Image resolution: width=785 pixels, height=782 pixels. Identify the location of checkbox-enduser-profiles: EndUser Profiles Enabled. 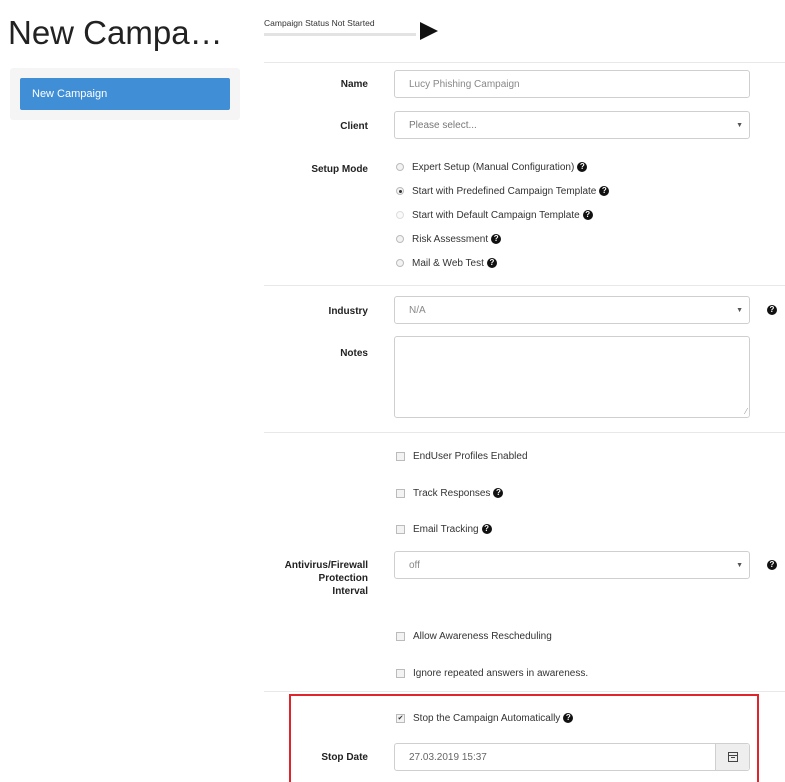
(462, 456).